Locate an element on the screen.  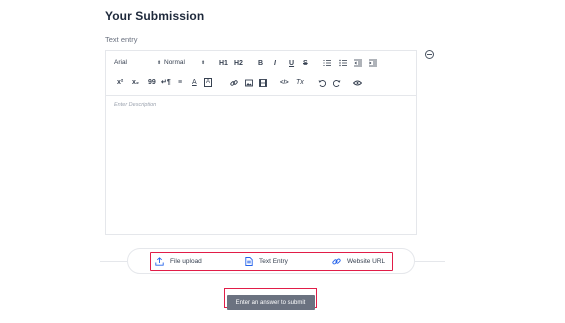
superscript-button: x² is located at coordinates (120, 83).